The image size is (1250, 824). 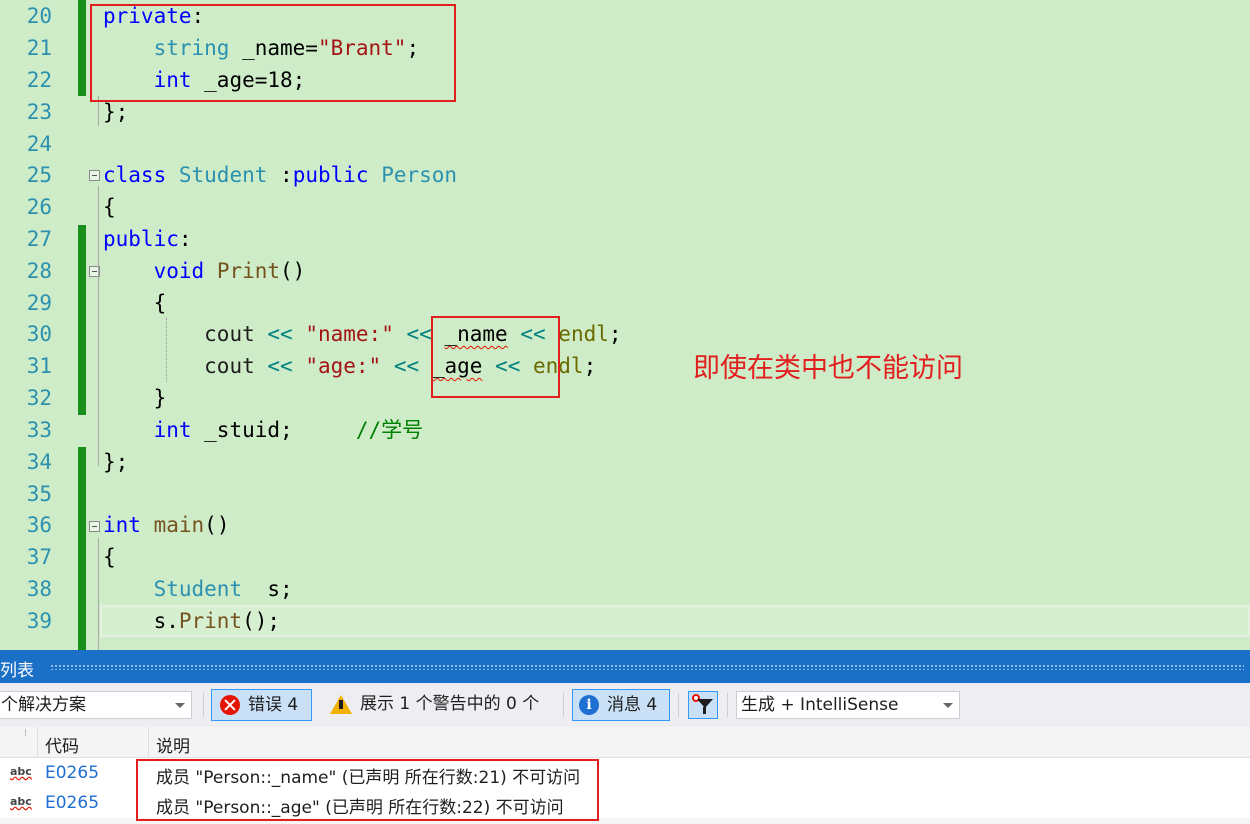 I want to click on scope-dropdown: 个解决方案, so click(x=96, y=705).